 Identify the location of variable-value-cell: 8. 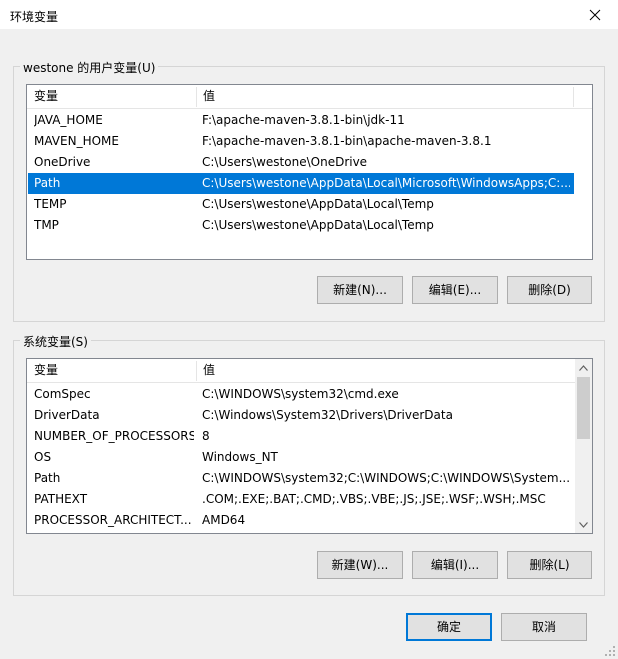
(206, 436).